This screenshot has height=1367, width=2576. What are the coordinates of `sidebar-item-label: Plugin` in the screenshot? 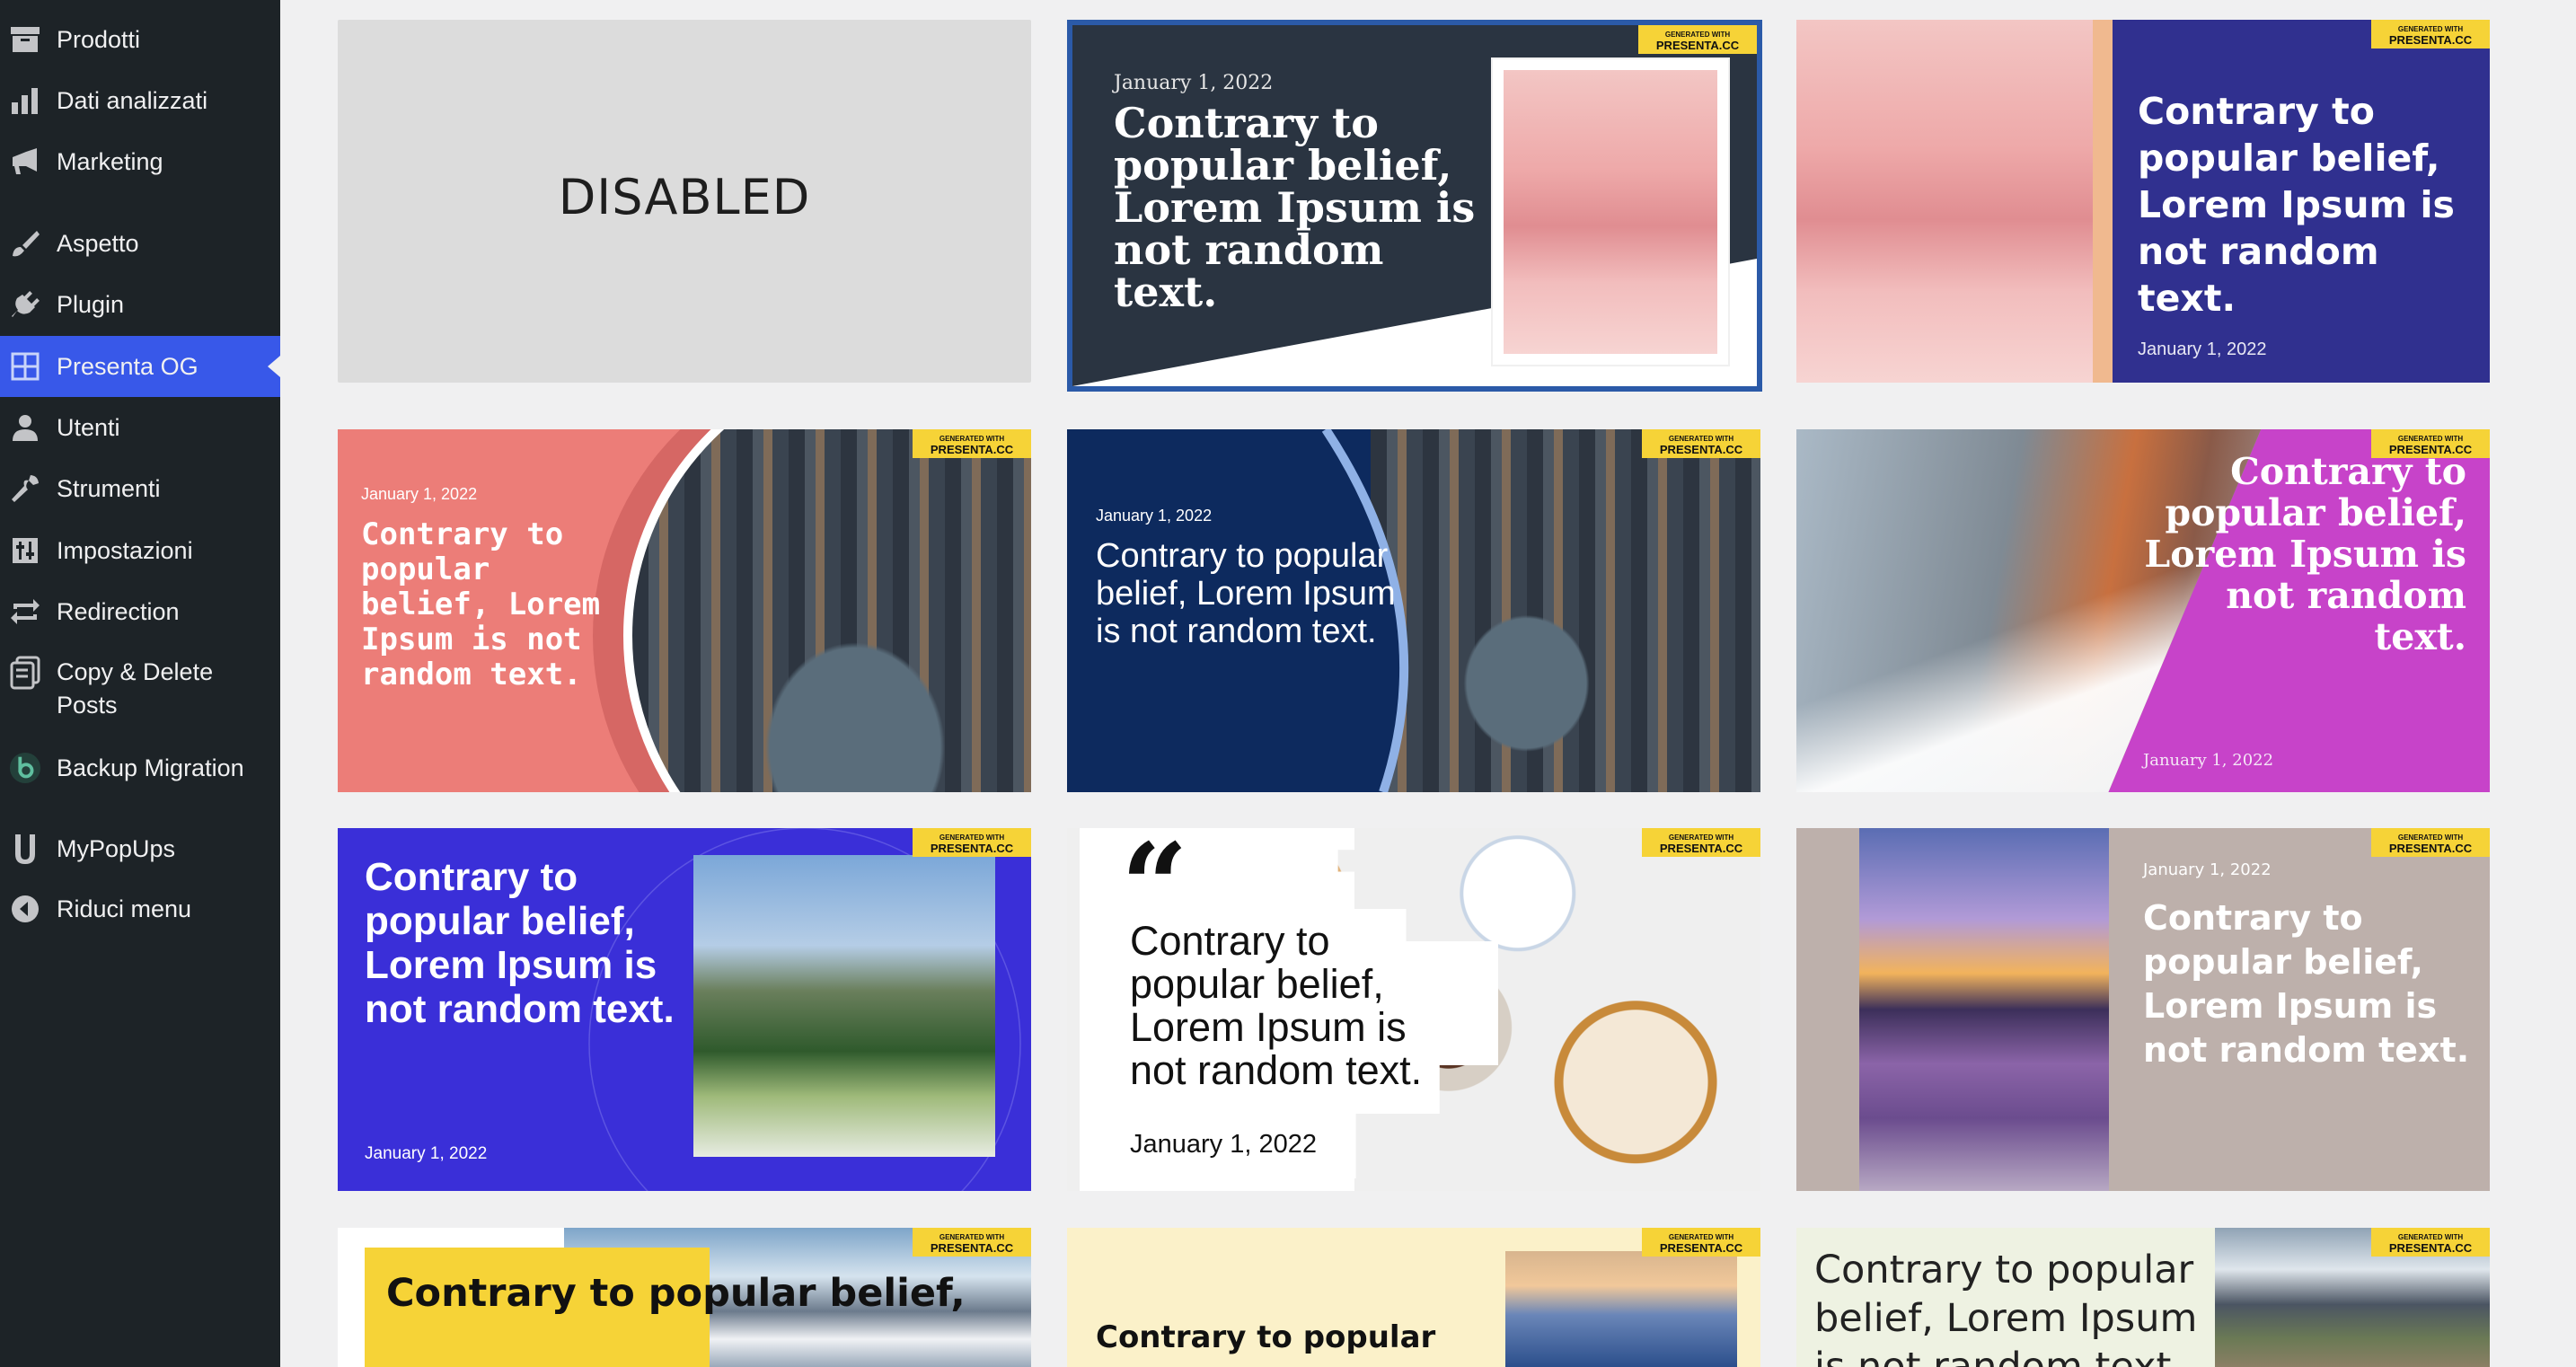 It's located at (91, 304).